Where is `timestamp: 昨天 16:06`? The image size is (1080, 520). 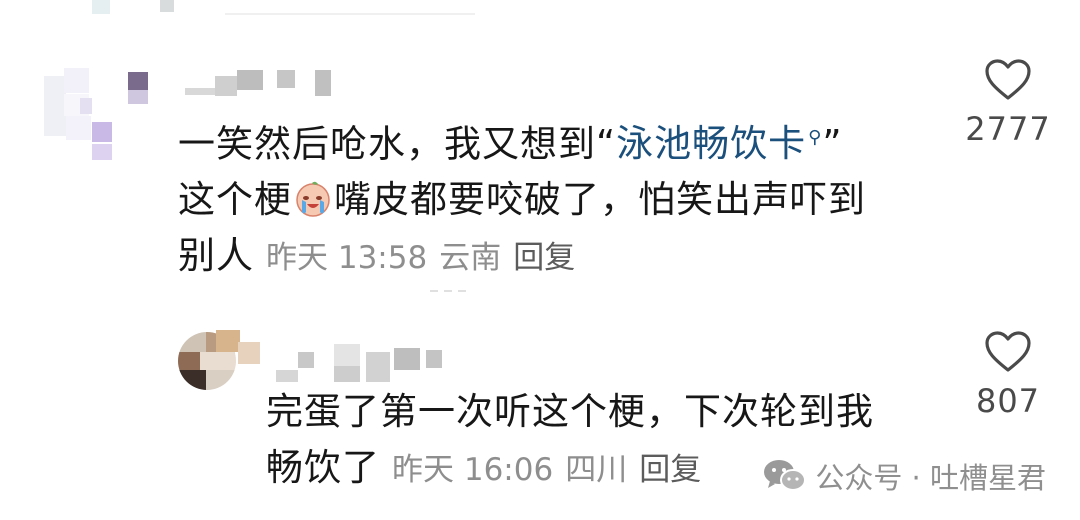
timestamp: 昨天 16:06 is located at coordinates (473, 470).